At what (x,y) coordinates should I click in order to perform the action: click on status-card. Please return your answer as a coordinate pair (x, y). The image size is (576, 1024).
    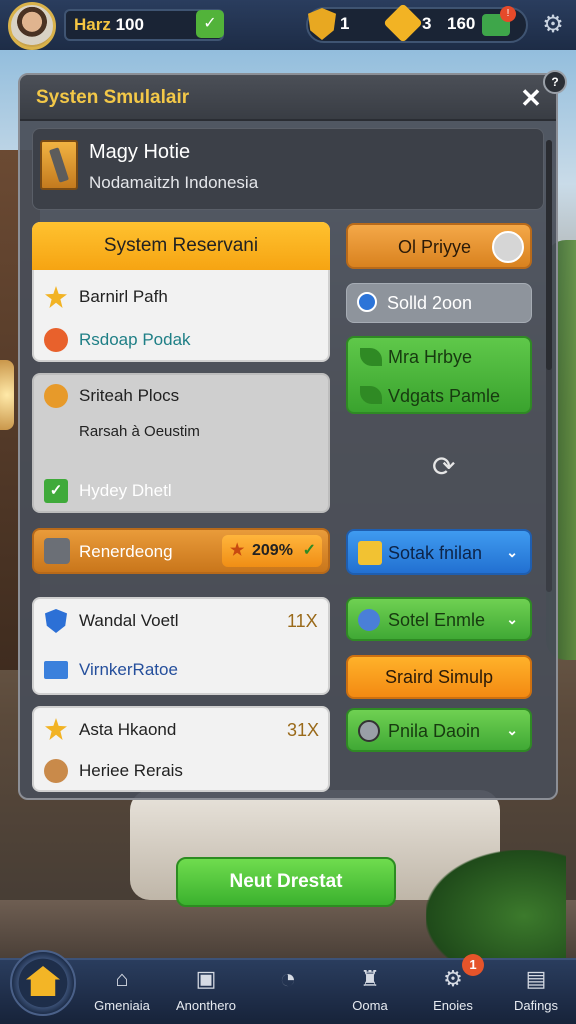
    Looking at the image, I should click on (181, 443).